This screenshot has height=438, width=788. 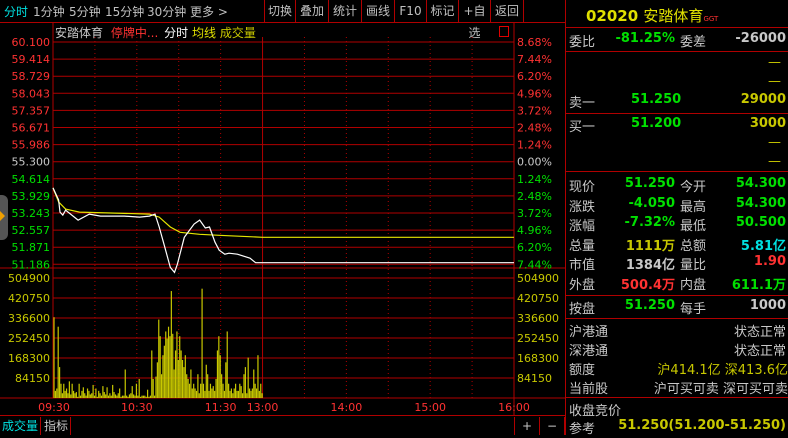 I want to click on stat-value: 5.81亿, so click(x=763, y=246).